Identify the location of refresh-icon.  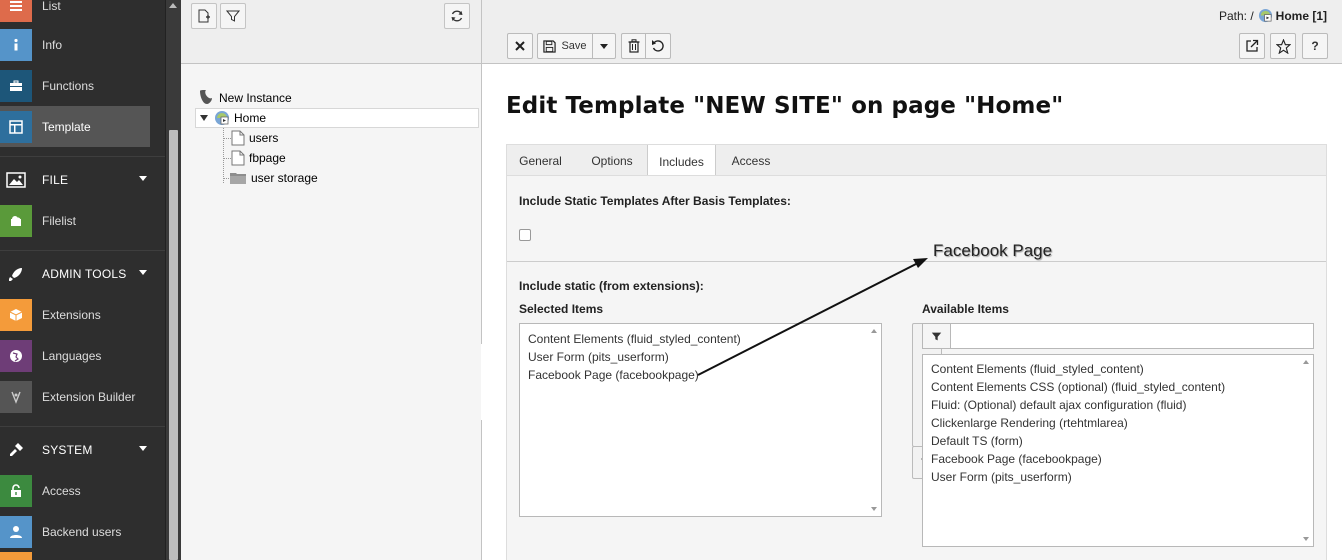
(457, 16).